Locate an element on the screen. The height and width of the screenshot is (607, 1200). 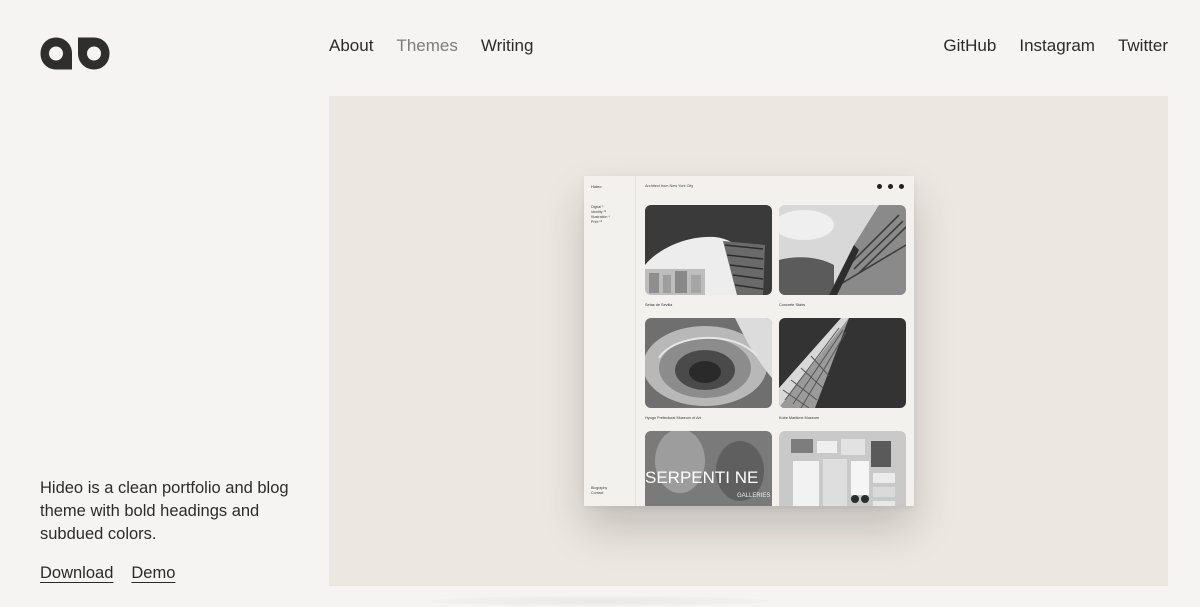
poster-subtitle: GALLERIES is located at coordinates (753, 496).